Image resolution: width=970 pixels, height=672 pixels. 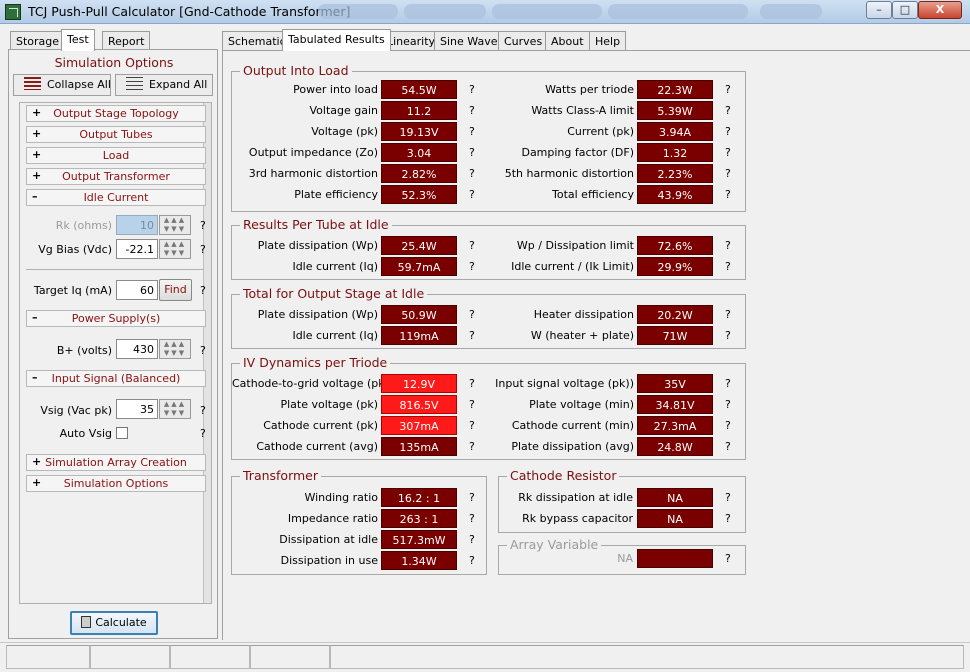 I want to click on result-value: 29.9%, so click(x=675, y=266).